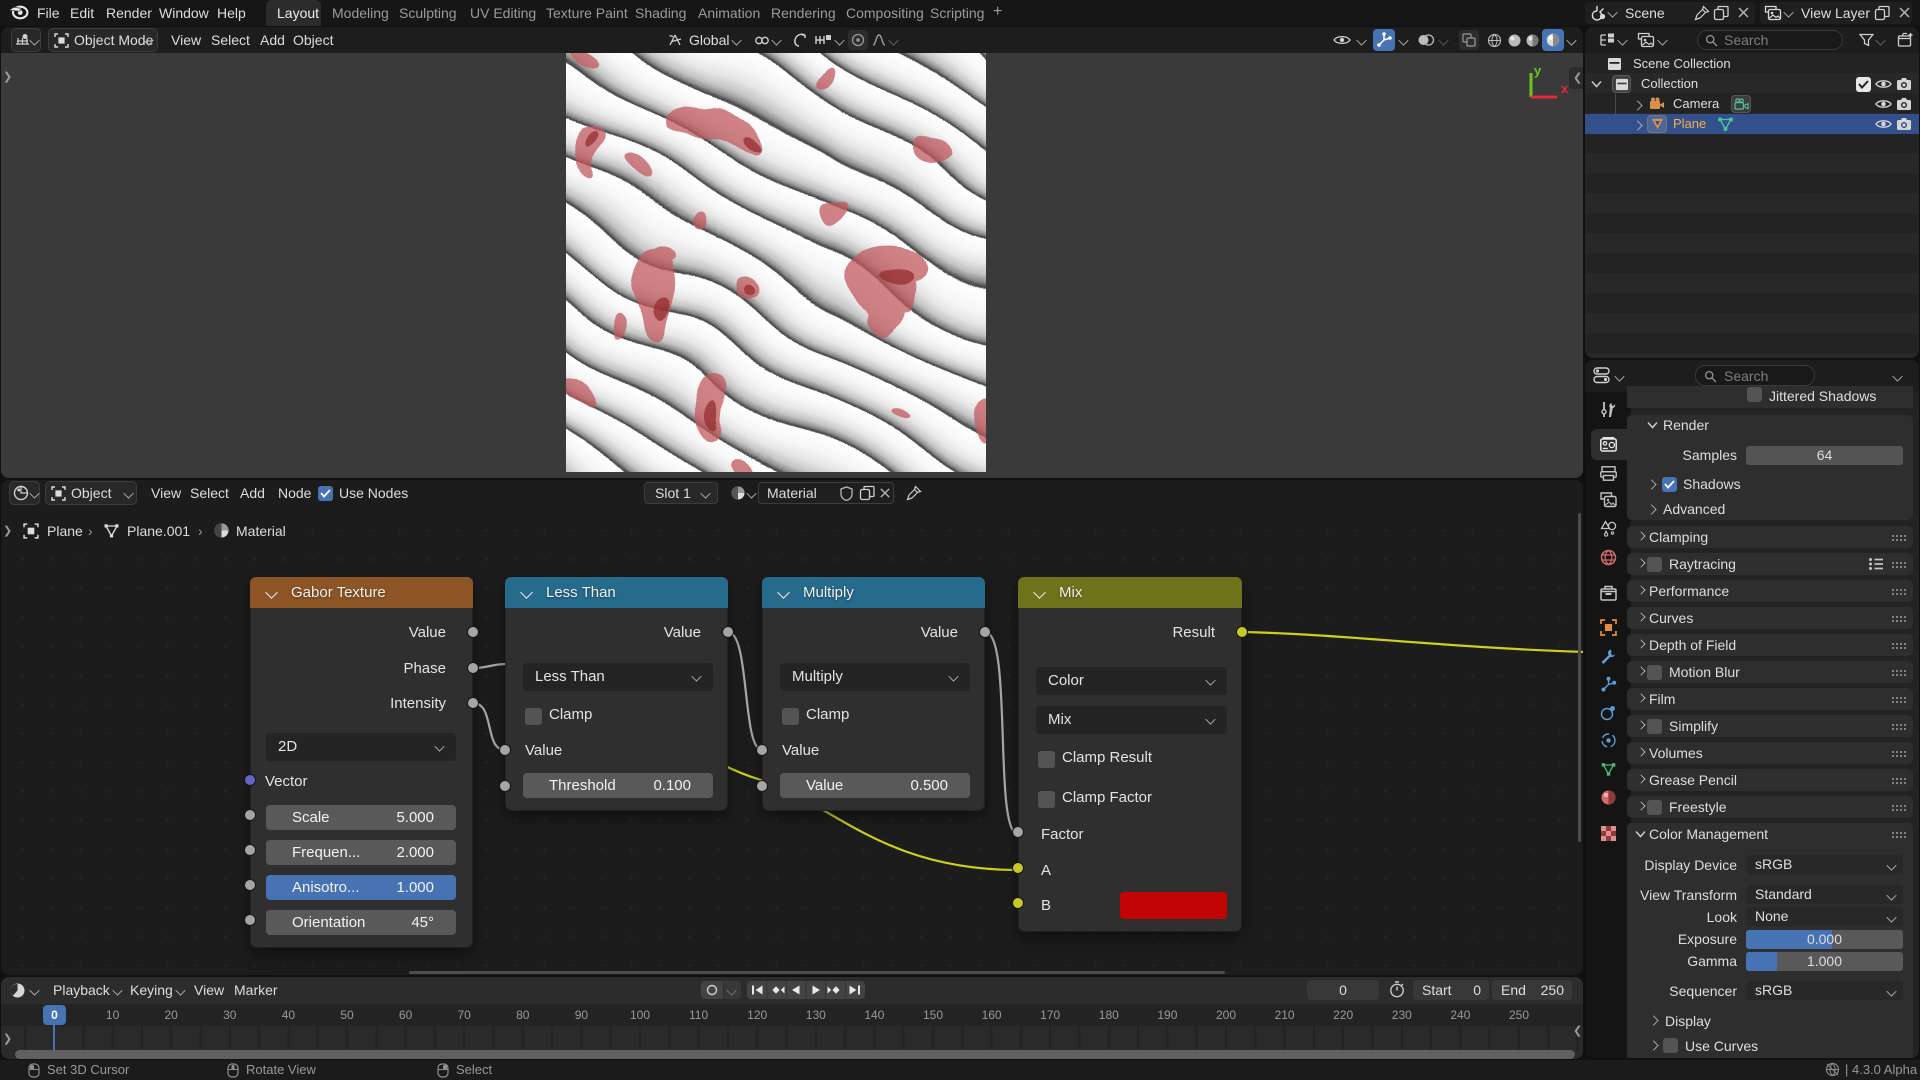 The height and width of the screenshot is (1080, 1920). What do you see at coordinates (1565, 88) in the screenshot?
I see `svg-text: x` at bounding box center [1565, 88].